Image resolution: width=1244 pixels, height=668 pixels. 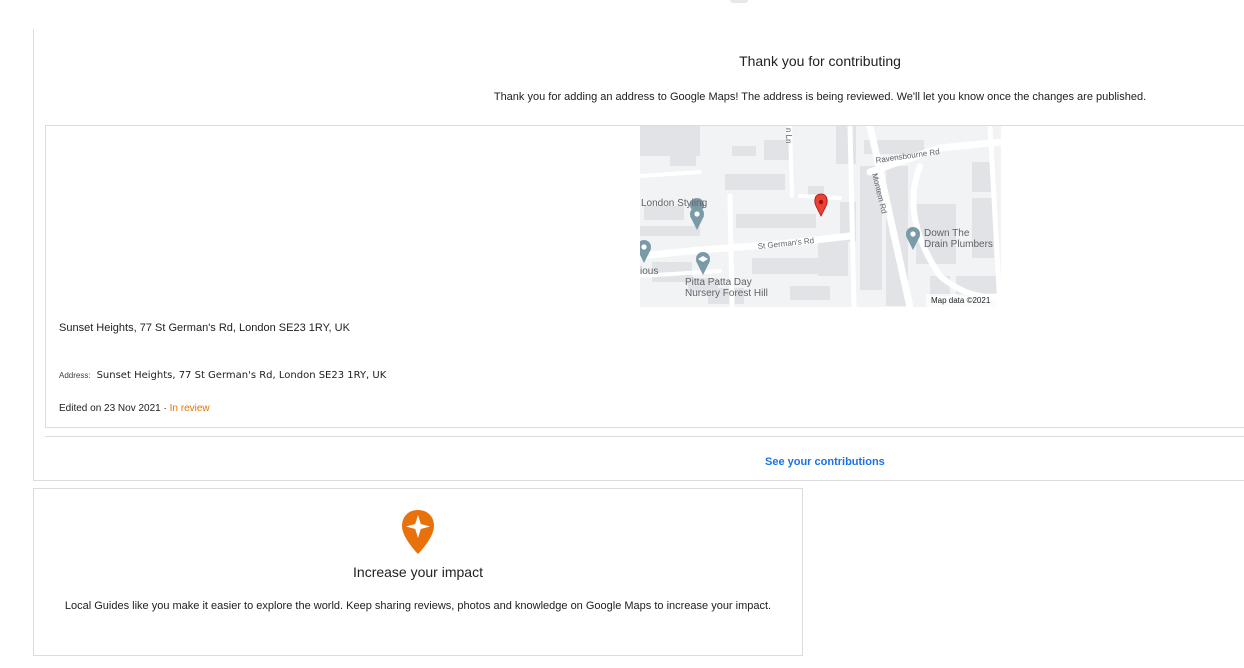 I want to click on map-road-label: n Ln, so click(x=788, y=136).